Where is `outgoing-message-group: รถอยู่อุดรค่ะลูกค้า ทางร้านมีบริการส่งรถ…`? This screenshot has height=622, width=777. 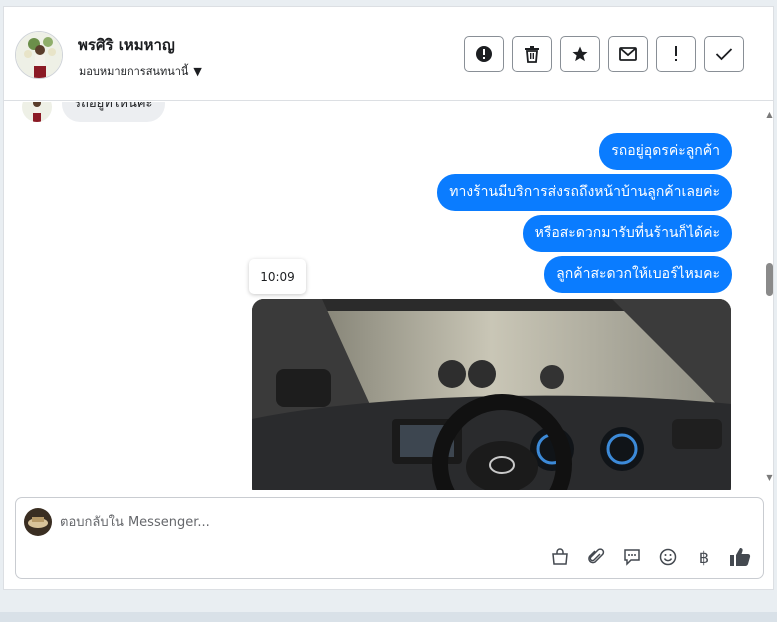
outgoing-message-group: รถอยู่อุดรค่ะลูกค้า ทางร้านมีบริการส่งรถ… is located at coordinates (584, 213).